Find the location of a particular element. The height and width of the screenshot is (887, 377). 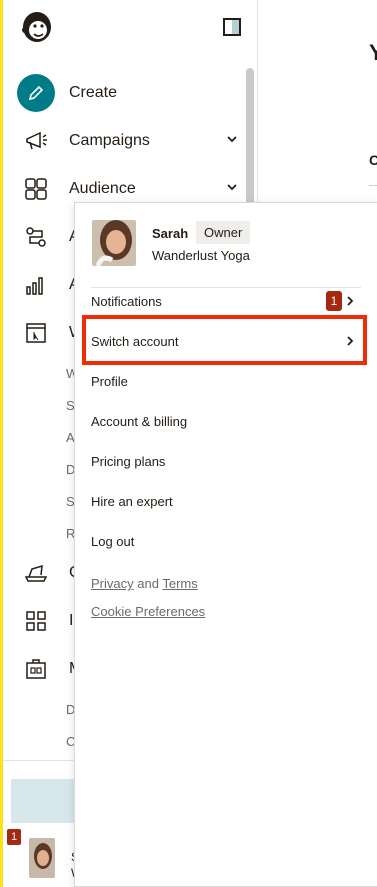

menu-item-log-out: Log out is located at coordinates (226, 541).